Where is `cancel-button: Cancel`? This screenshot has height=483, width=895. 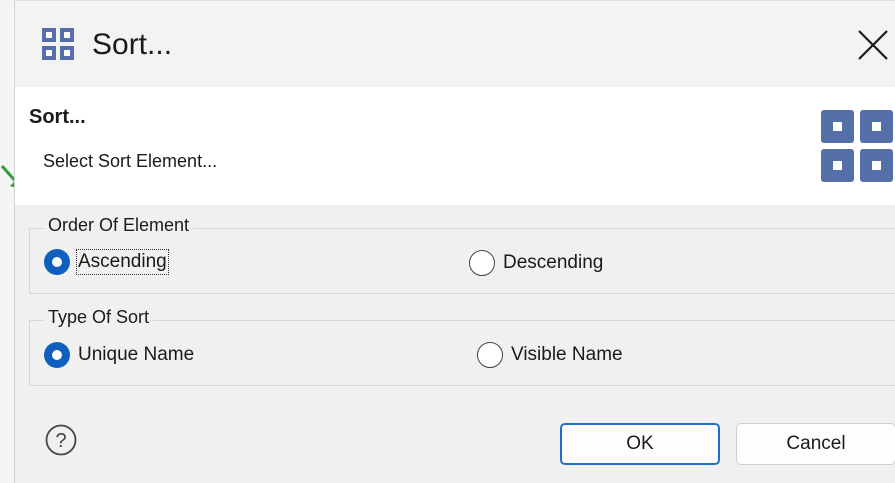 cancel-button: Cancel is located at coordinates (815, 444).